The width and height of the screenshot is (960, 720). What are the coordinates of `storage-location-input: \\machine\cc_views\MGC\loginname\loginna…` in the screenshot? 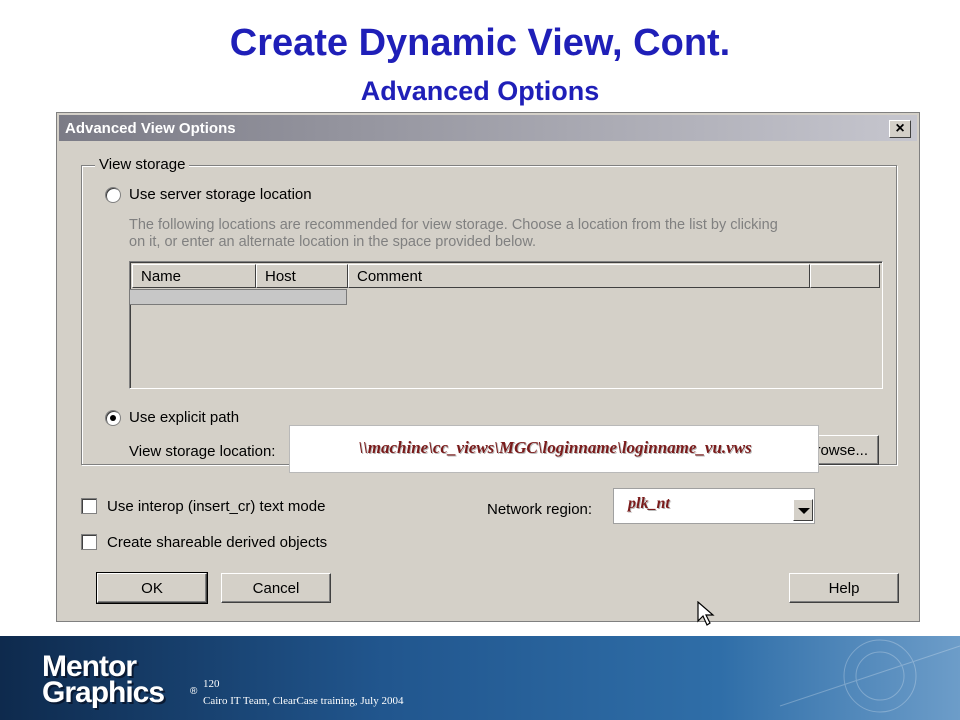 It's located at (554, 449).